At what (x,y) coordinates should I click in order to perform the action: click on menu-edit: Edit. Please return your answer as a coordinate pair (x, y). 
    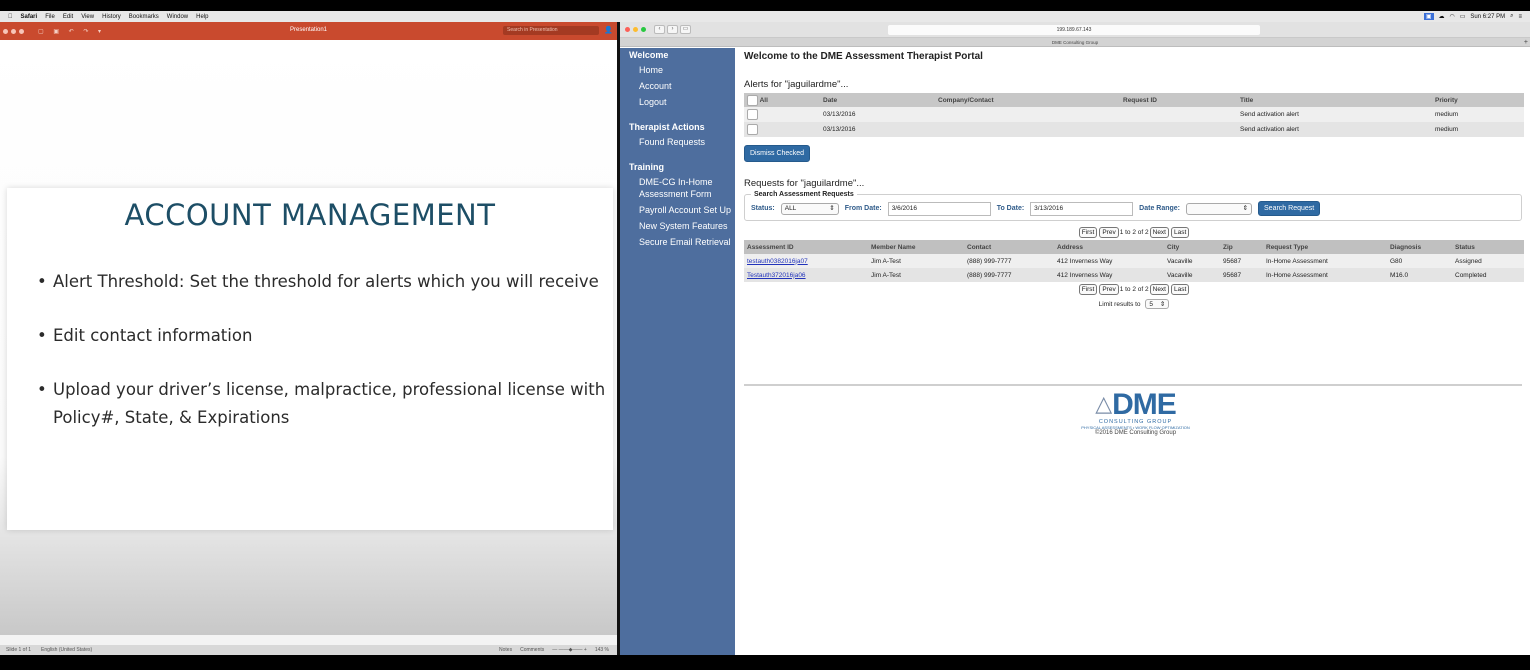
    Looking at the image, I should click on (68, 17).